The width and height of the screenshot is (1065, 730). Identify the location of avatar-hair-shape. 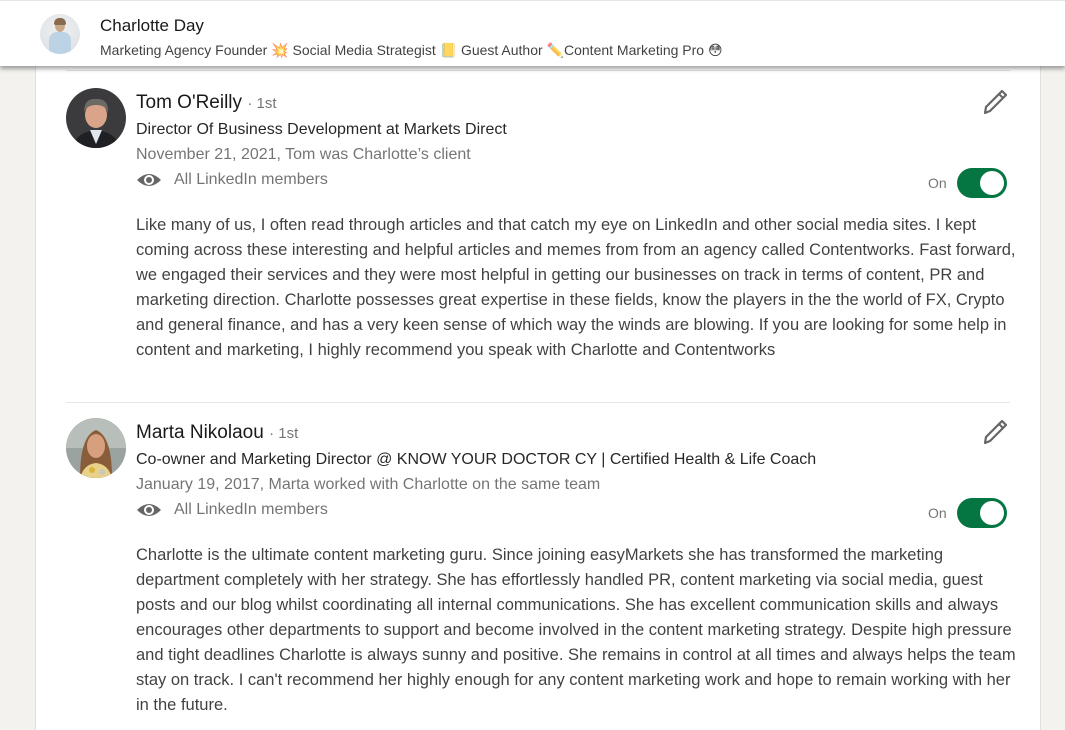
(60, 21).